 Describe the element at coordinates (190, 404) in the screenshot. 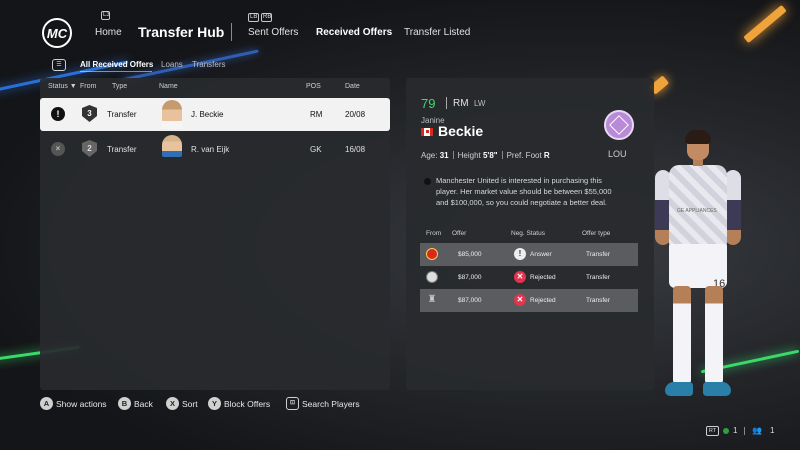

I see `hint-label: Sort` at that location.